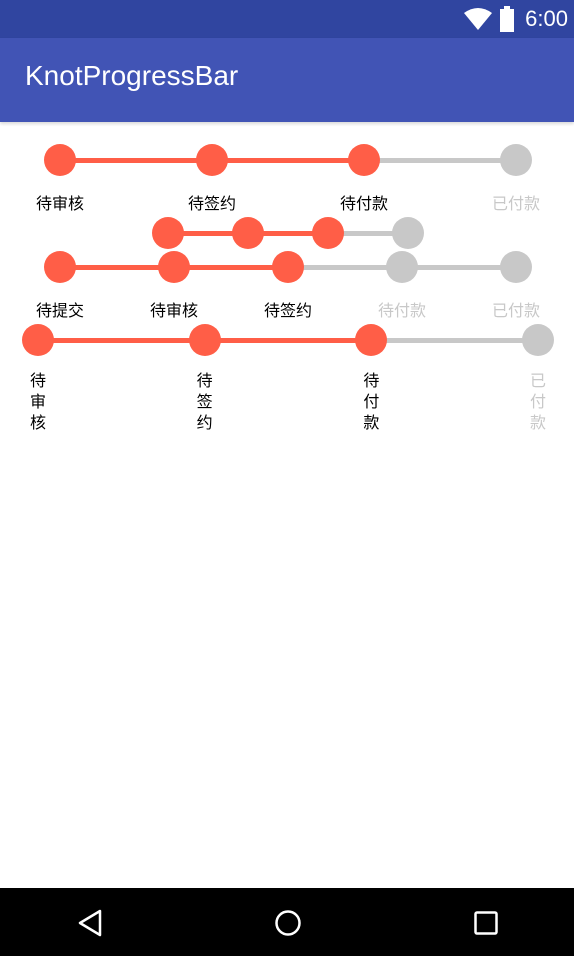 Image resolution: width=574 pixels, height=956 pixels. What do you see at coordinates (59, 310) in the screenshot?
I see `progress-label-1: 待提交` at bounding box center [59, 310].